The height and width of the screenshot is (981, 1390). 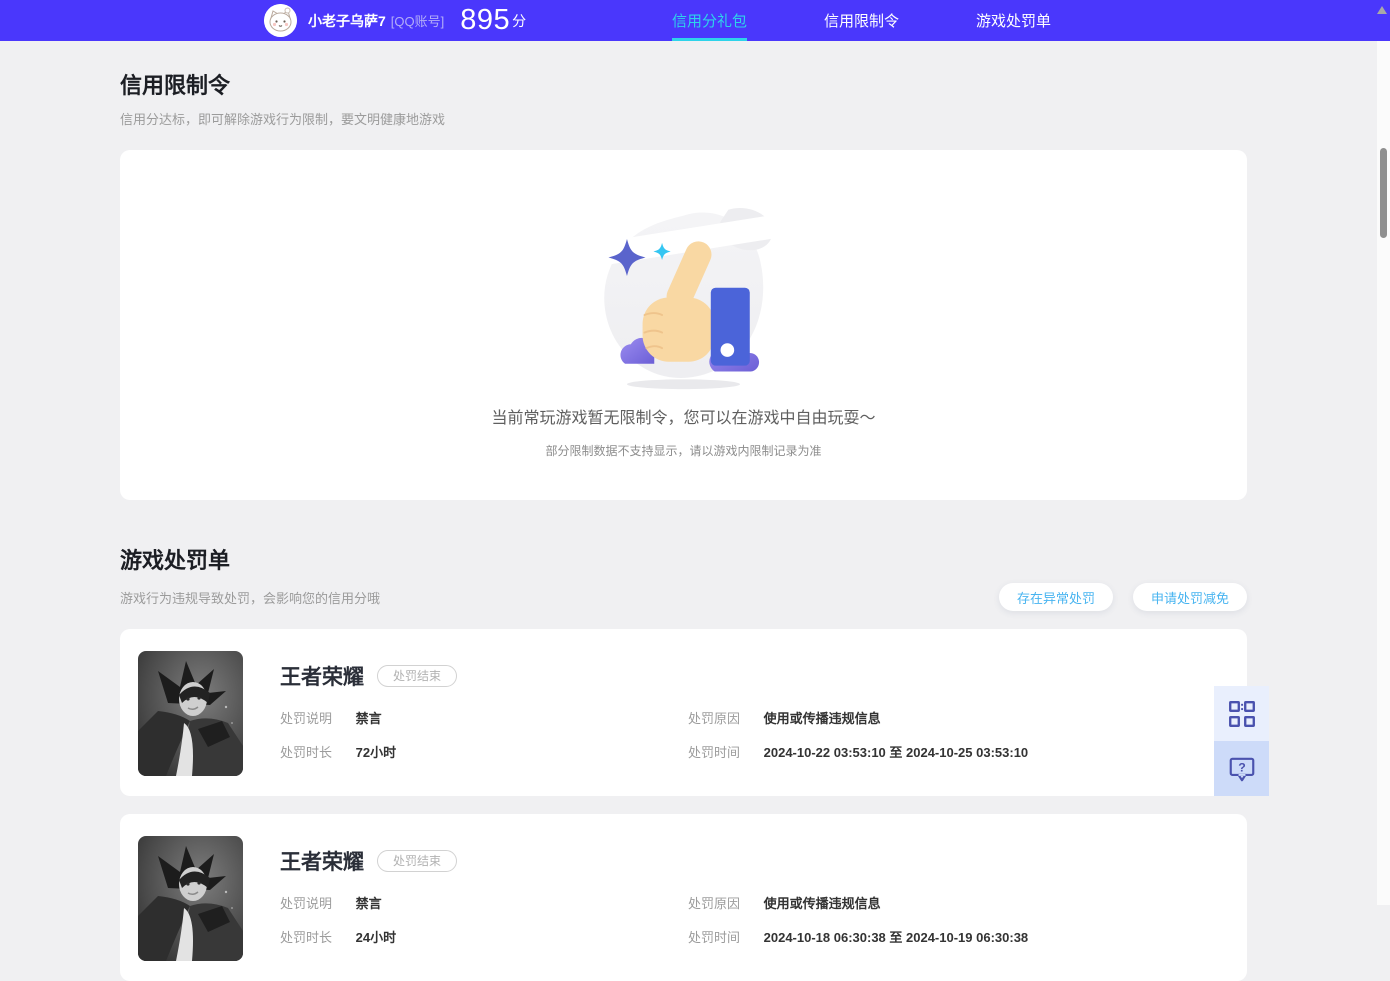 What do you see at coordinates (376, 937) in the screenshot?
I see `penalty-duration-value: 24小时` at bounding box center [376, 937].